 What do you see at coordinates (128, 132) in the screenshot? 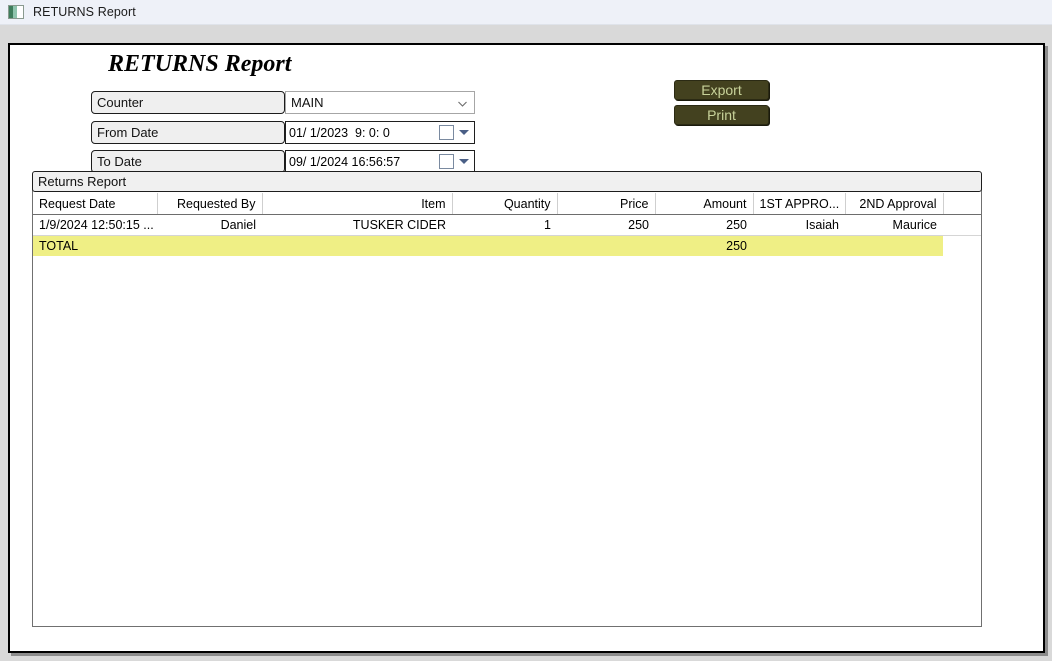
I see `from-date-label-text: From Date` at bounding box center [128, 132].